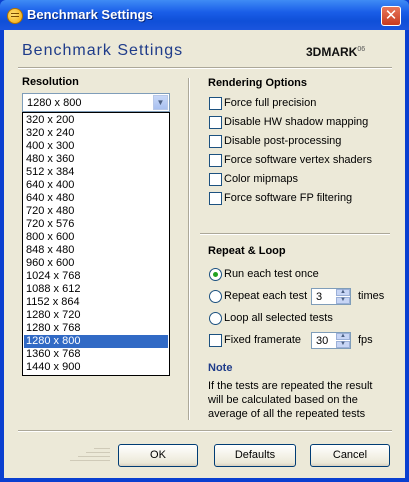 The width and height of the screenshot is (409, 482). Describe the element at coordinates (319, 297) in the screenshot. I see `repeat-count-value: 3` at that location.